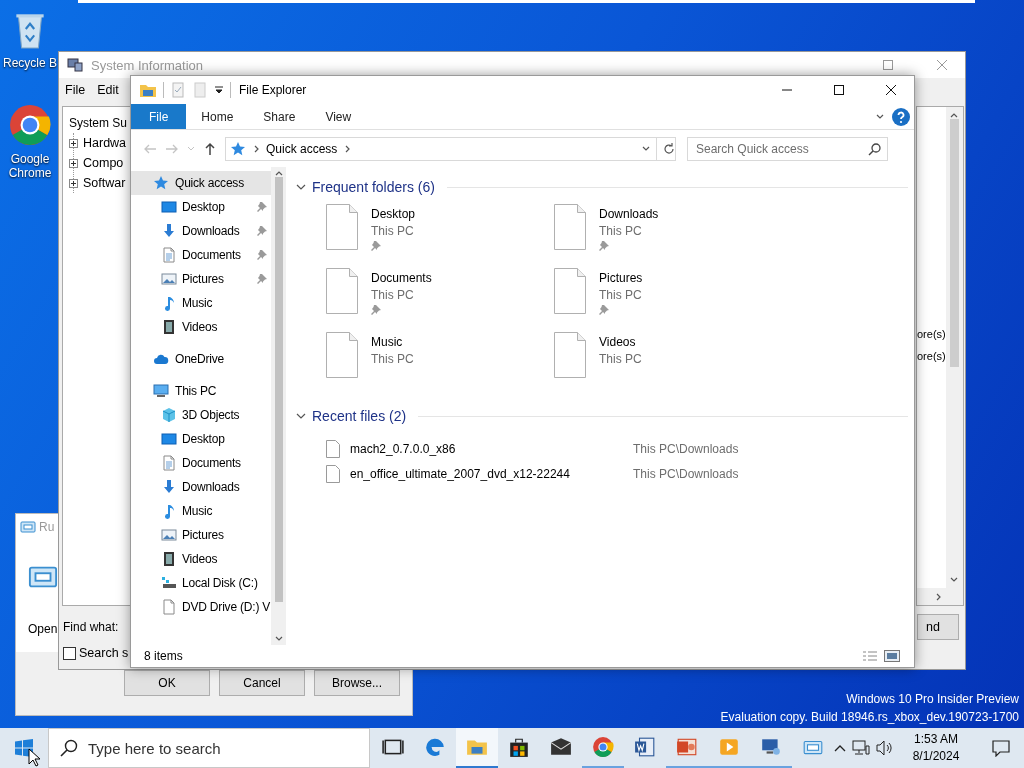 This screenshot has height=768, width=1024. Describe the element at coordinates (401, 278) in the screenshot. I see `folder-name: Documents` at that location.